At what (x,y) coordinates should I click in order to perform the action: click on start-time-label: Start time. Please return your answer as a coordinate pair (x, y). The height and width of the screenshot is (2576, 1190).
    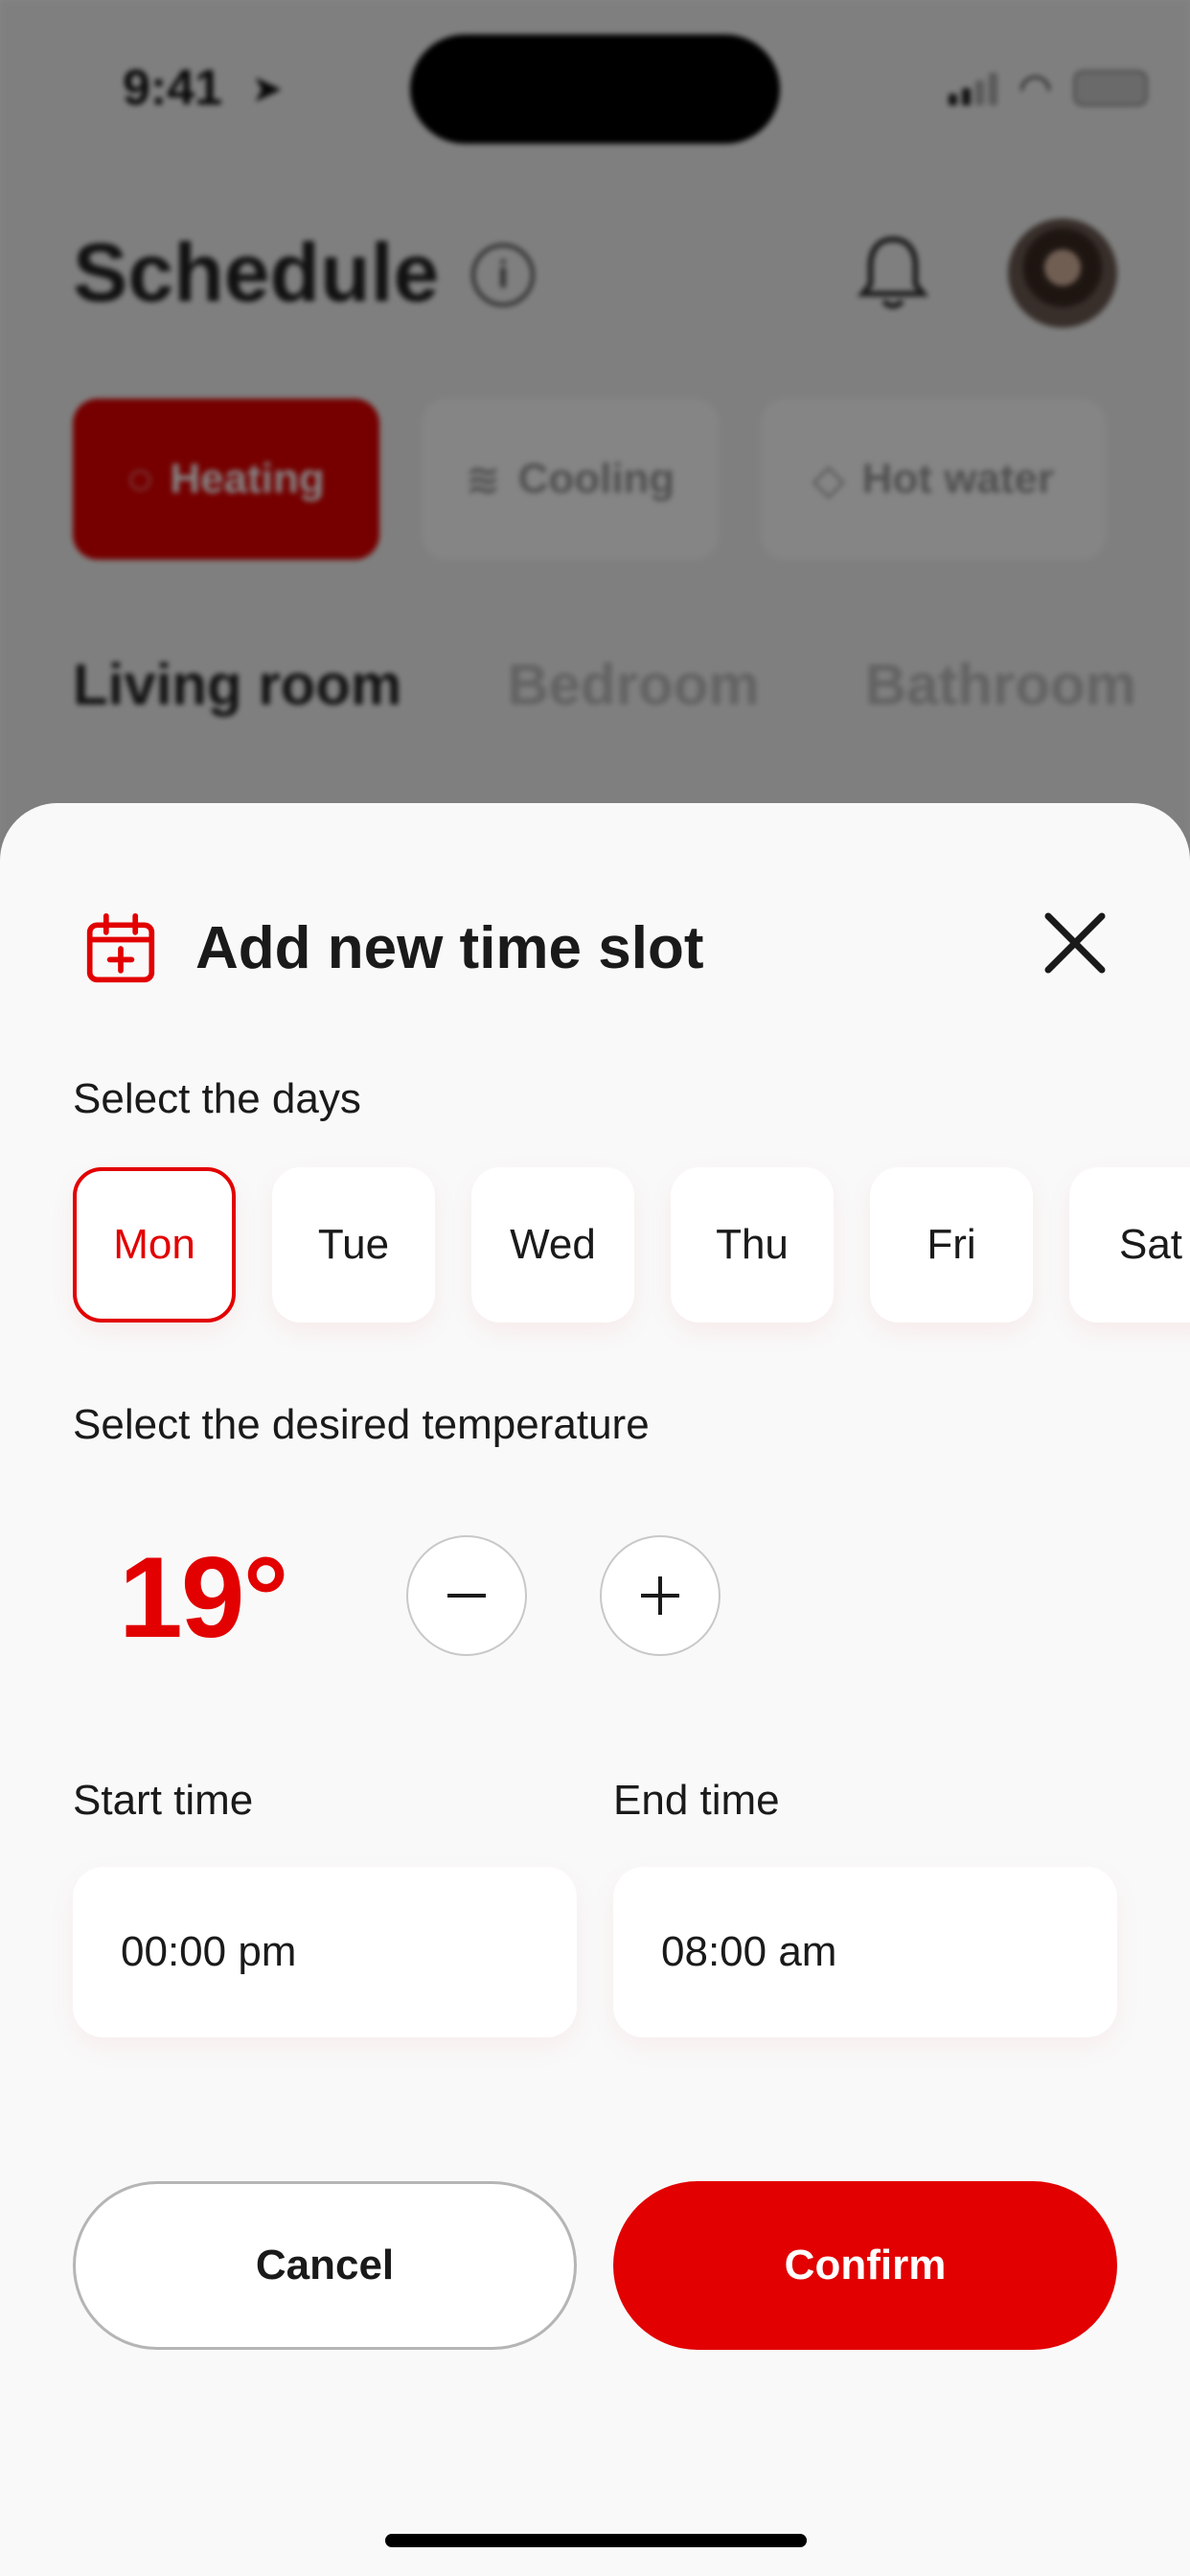
    Looking at the image, I should click on (163, 1800).